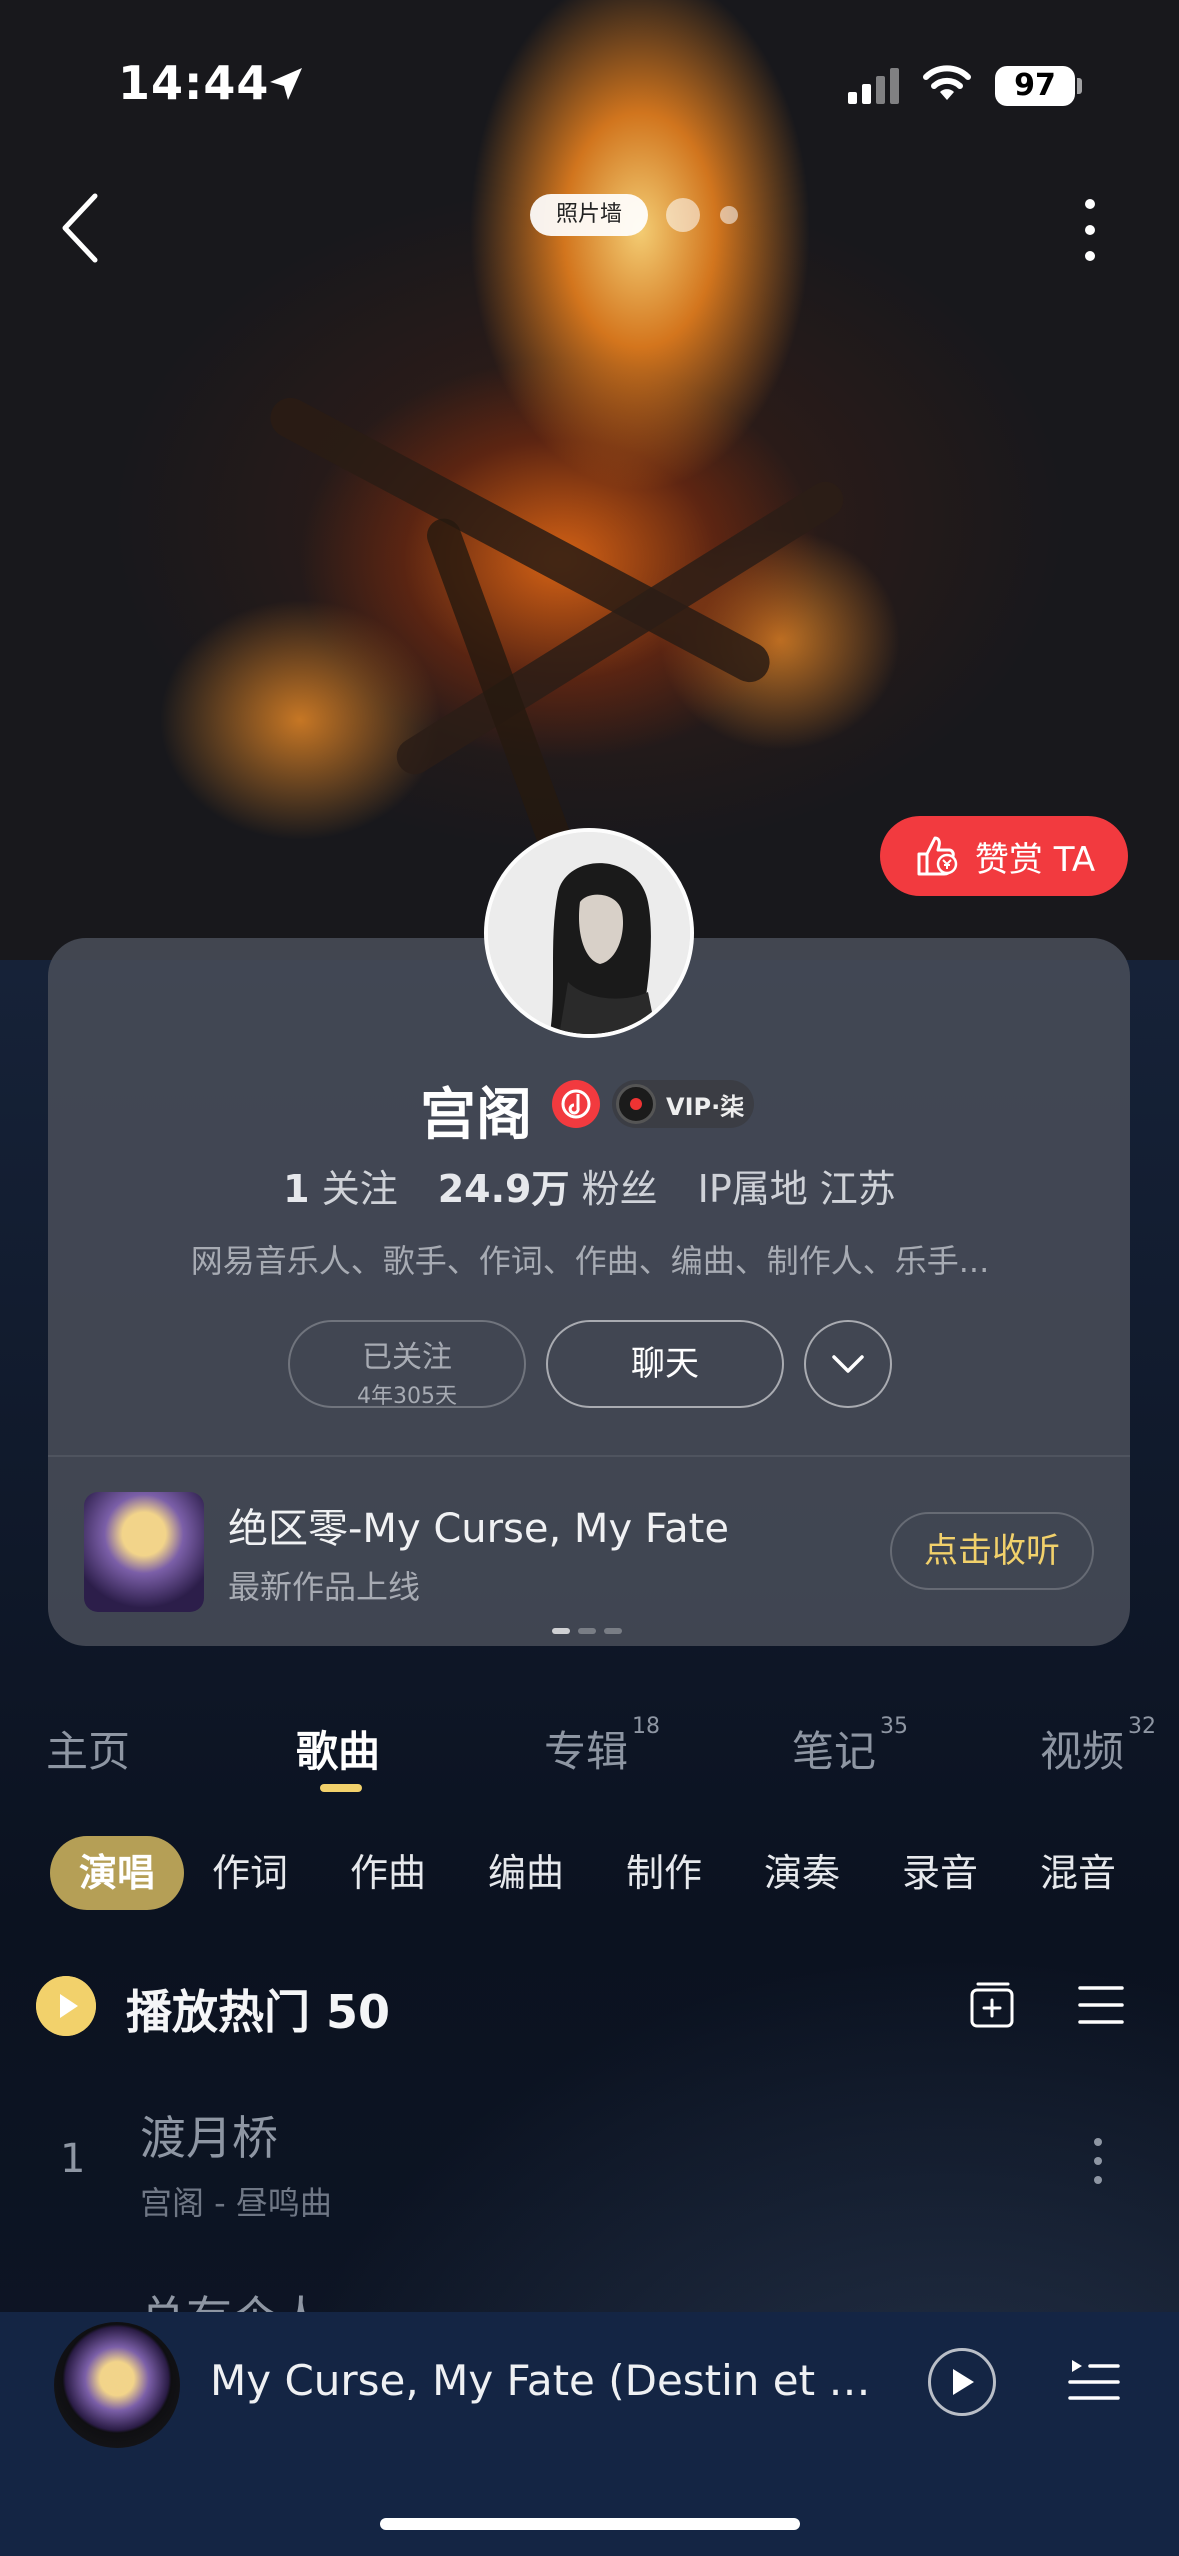 The width and height of the screenshot is (1179, 2556). Describe the element at coordinates (1035, 86) in the screenshot. I see `battery-indicator: 97` at that location.